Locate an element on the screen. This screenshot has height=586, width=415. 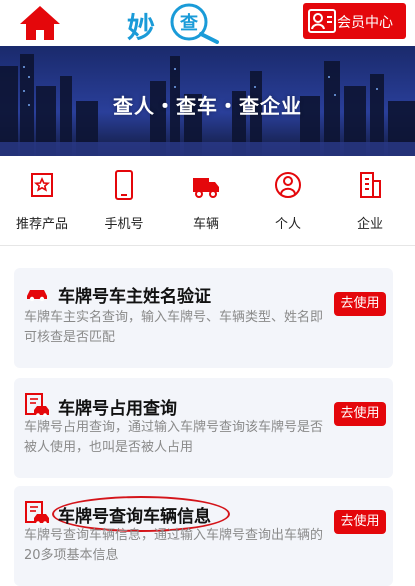
search-logo-mark: 查 is located at coordinates (193, 23).